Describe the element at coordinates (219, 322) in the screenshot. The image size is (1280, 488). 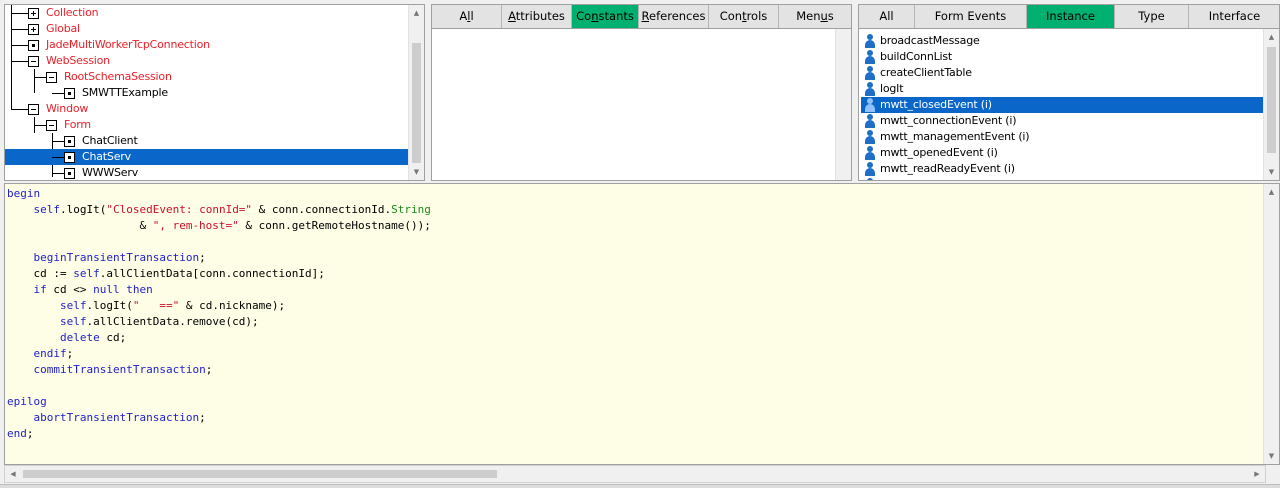
I see `code-line: self.allClientData.remove(cd);` at that location.